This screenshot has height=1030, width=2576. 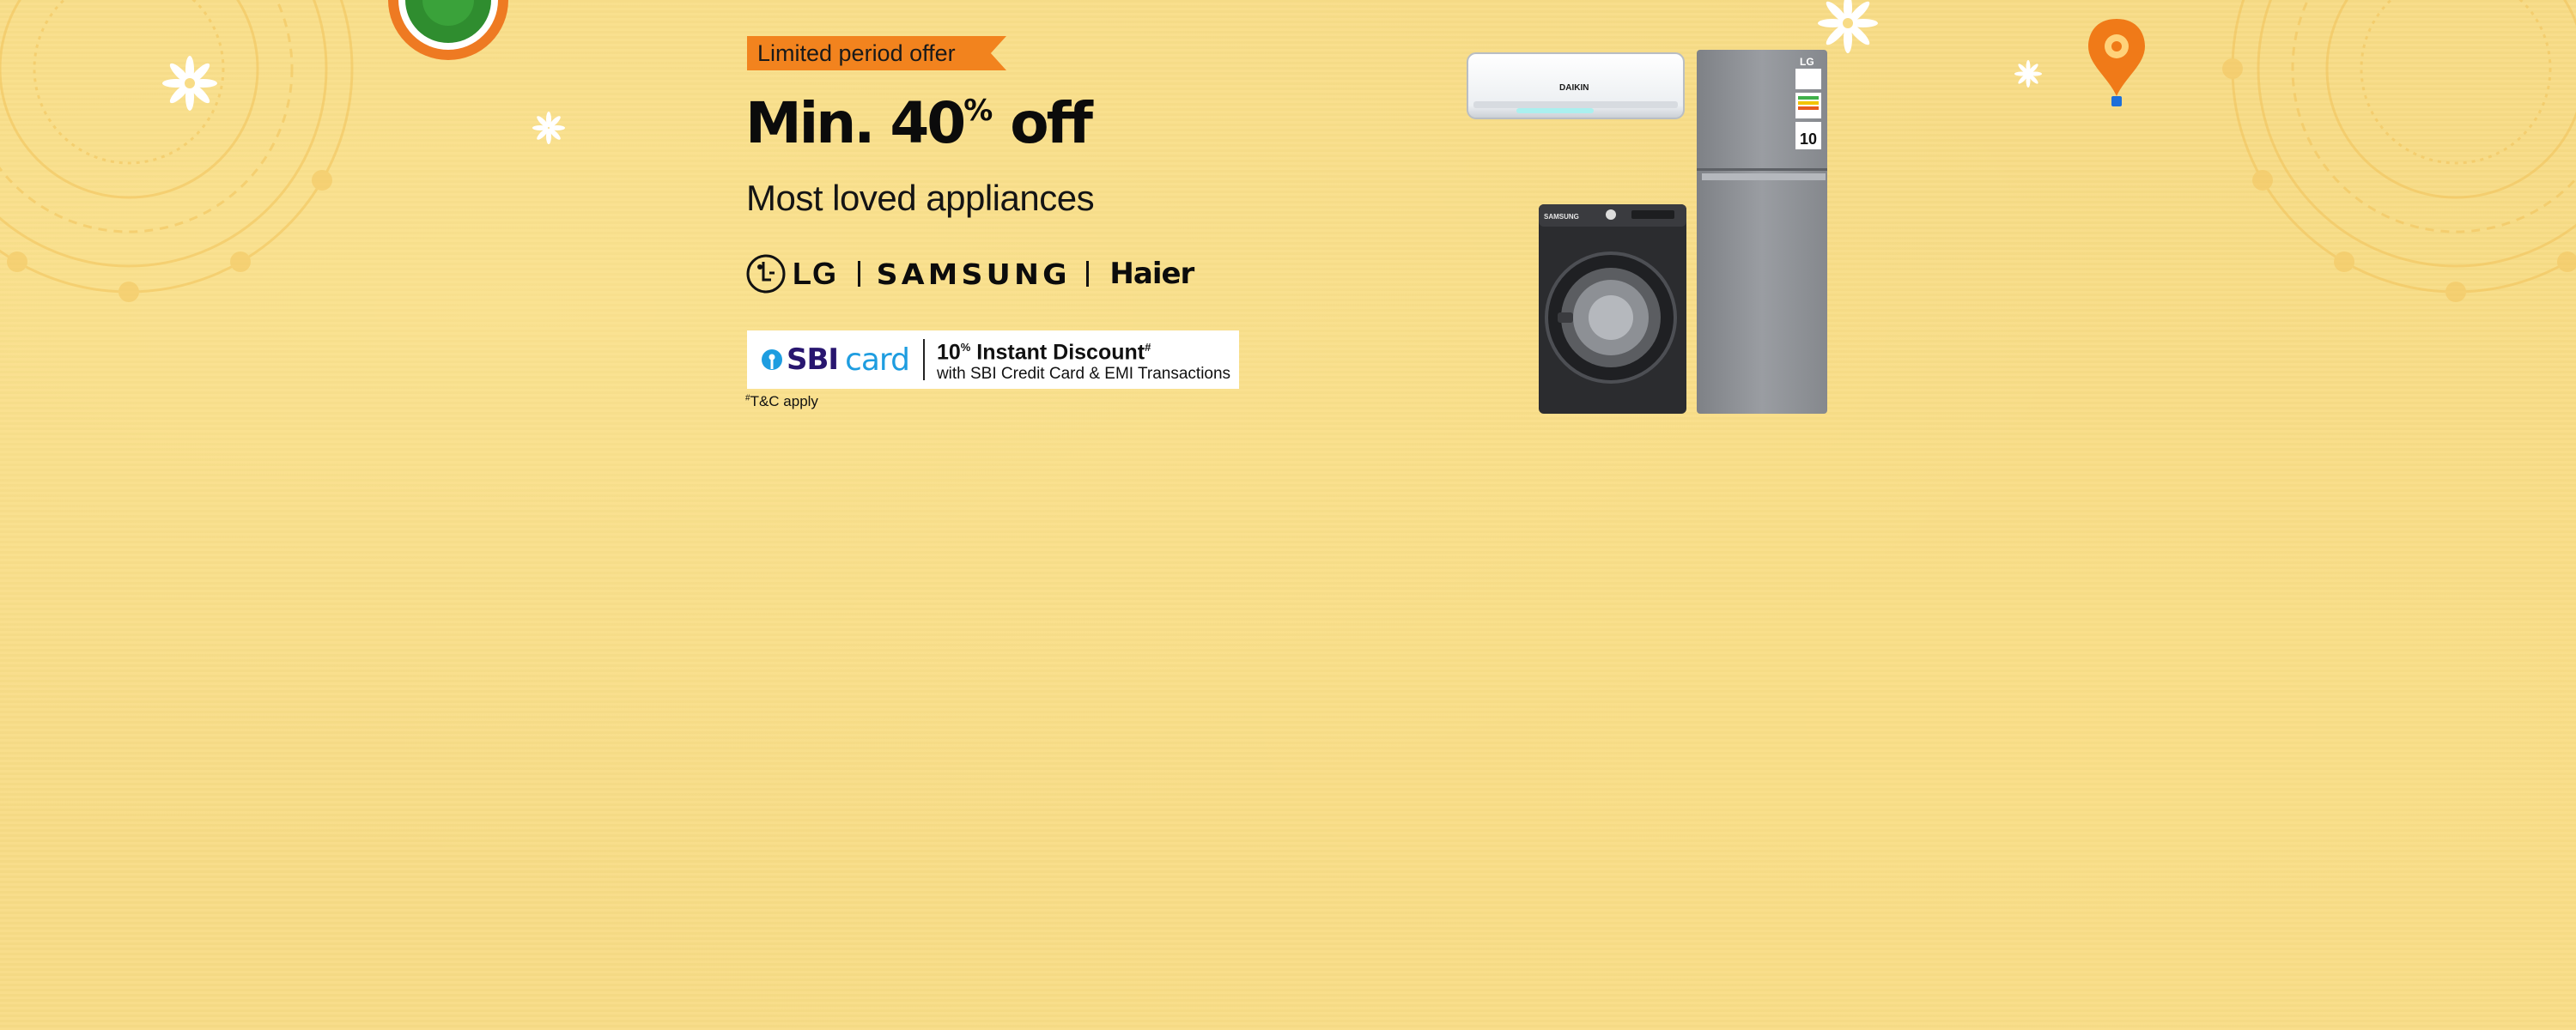 What do you see at coordinates (1151, 274) in the screenshot?
I see `brand-haier: Haier` at bounding box center [1151, 274].